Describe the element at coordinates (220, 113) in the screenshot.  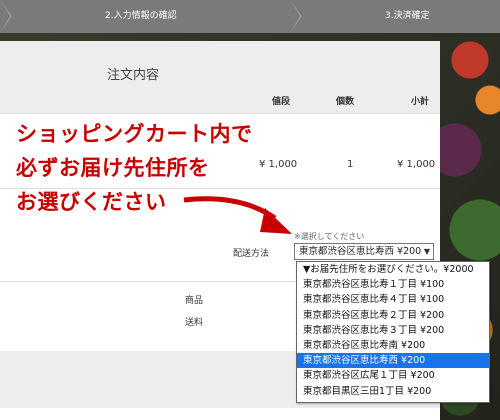
I see `divider` at that location.